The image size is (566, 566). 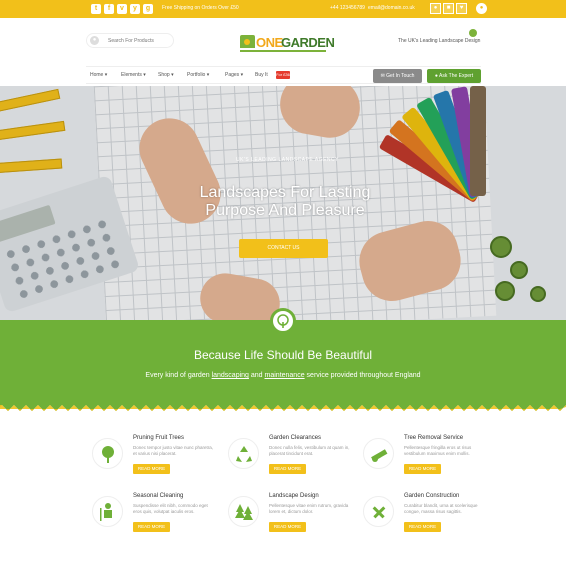 I want to click on nav-item-home: Home ▾, so click(x=98, y=75).